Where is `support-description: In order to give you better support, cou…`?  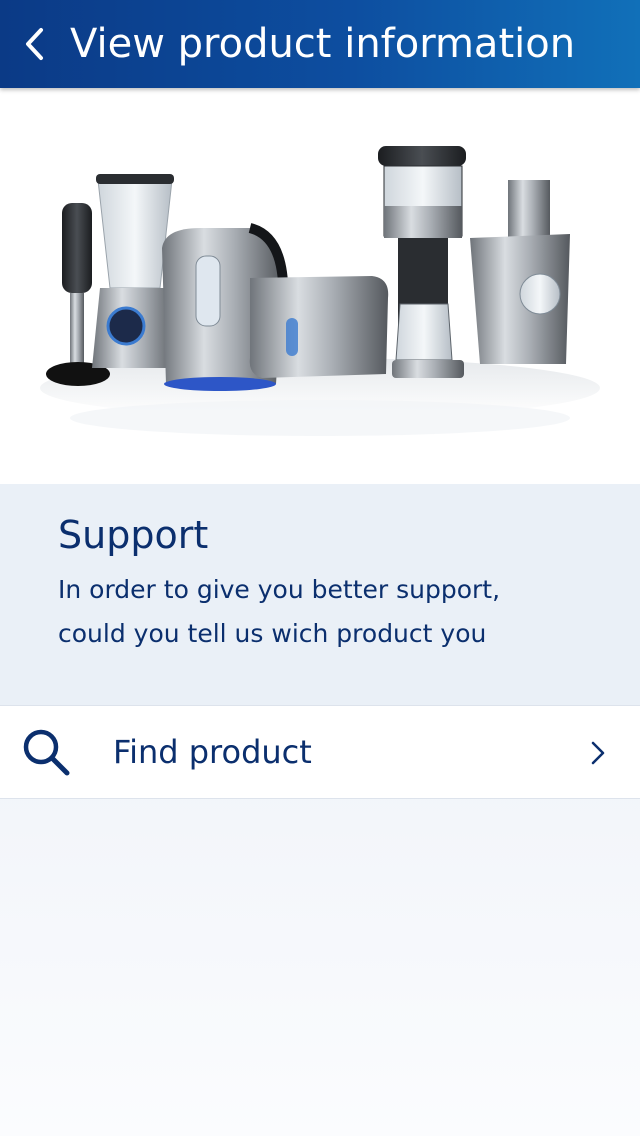
support-description: In order to give you better support, cou… is located at coordinates (338, 612).